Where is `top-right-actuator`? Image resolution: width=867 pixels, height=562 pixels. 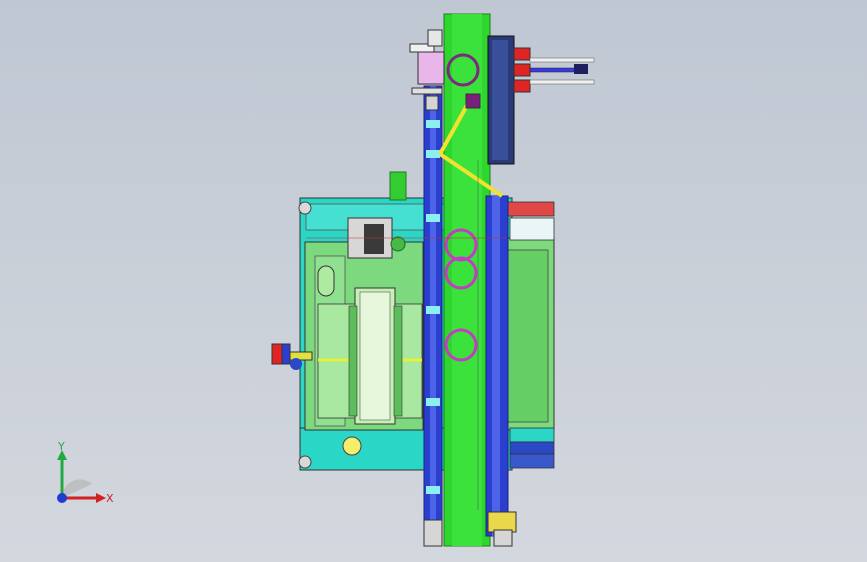
top-right-actuator is located at coordinates (541, 100).